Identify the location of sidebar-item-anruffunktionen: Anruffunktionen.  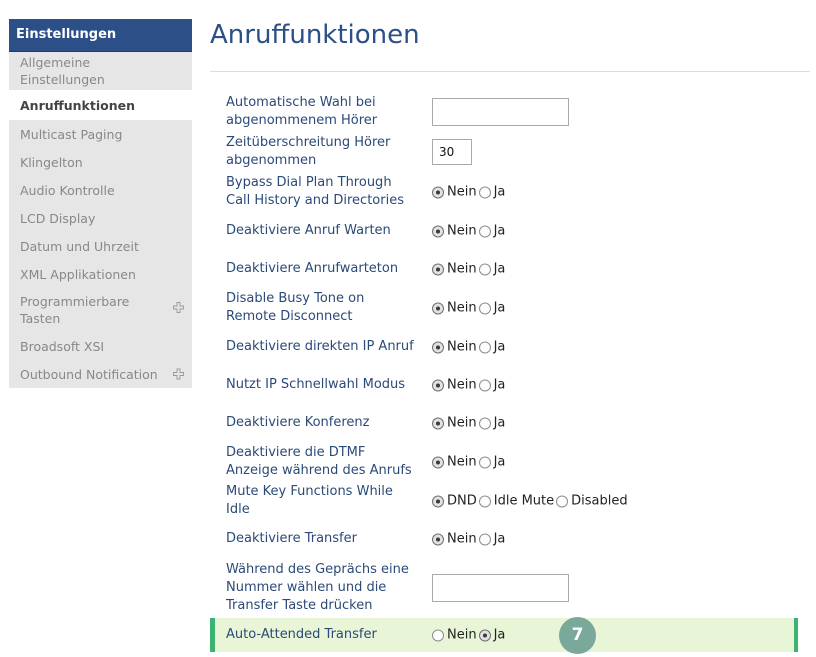
(100, 105).